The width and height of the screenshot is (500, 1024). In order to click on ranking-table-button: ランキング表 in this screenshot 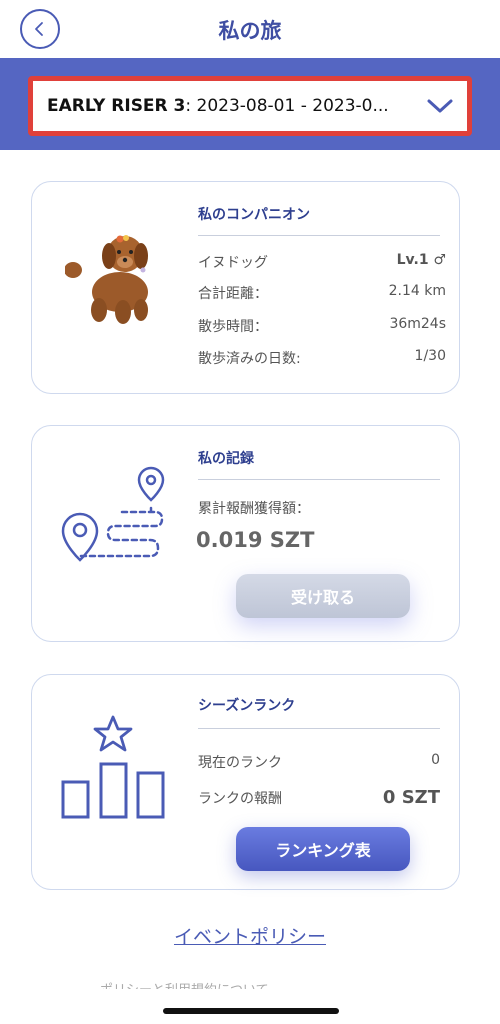, I will do `click(323, 849)`.